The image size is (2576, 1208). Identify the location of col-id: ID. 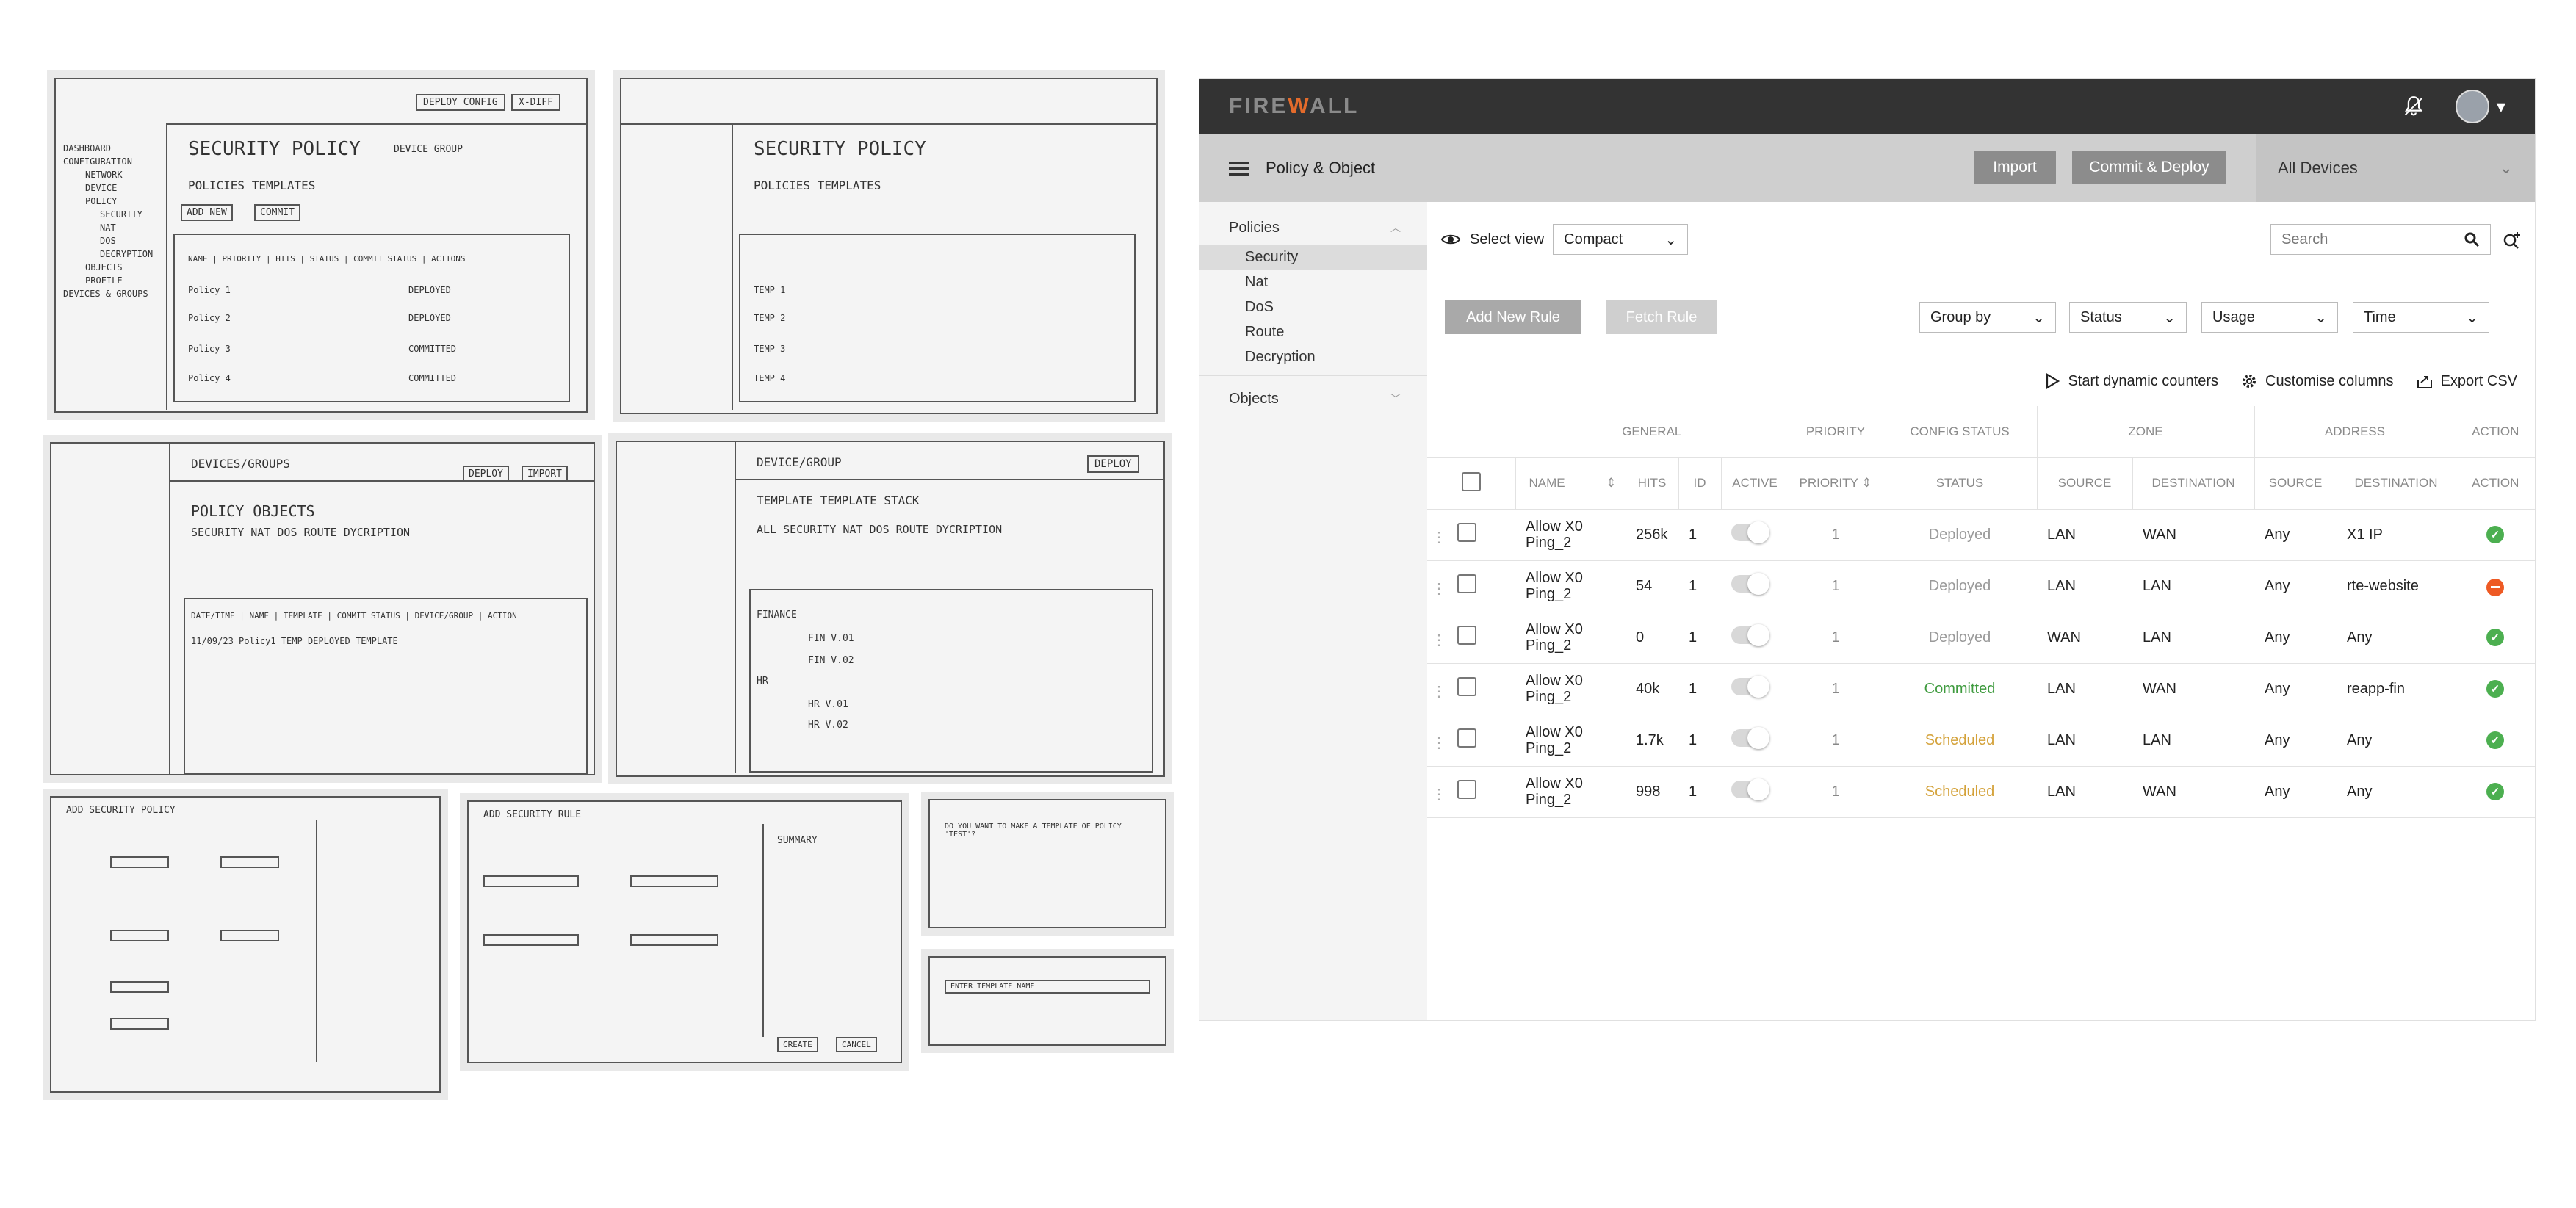
(1699, 483).